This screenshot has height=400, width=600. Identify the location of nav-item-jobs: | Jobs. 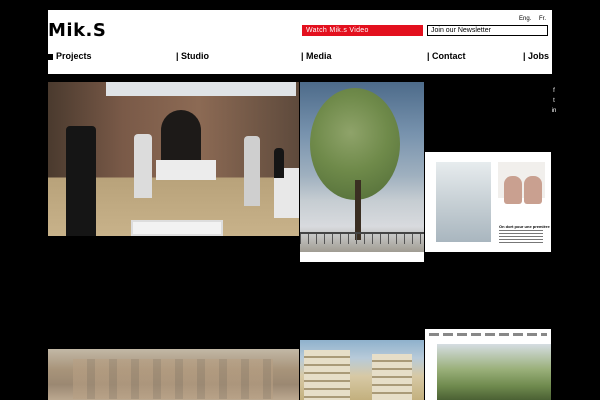
(536, 56).